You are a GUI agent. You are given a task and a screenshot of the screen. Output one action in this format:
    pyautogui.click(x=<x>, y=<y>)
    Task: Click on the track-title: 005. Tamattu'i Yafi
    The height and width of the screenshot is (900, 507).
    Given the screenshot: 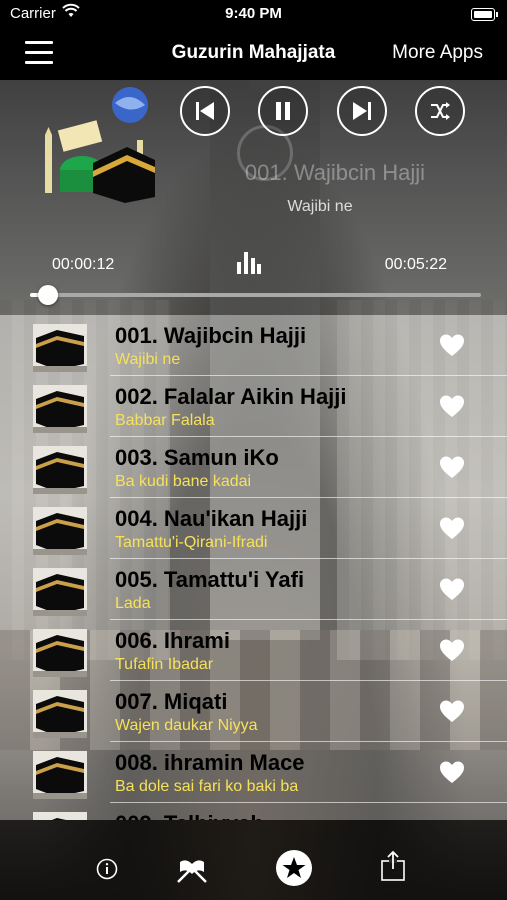 What is the action you would take?
    pyautogui.click(x=210, y=579)
    